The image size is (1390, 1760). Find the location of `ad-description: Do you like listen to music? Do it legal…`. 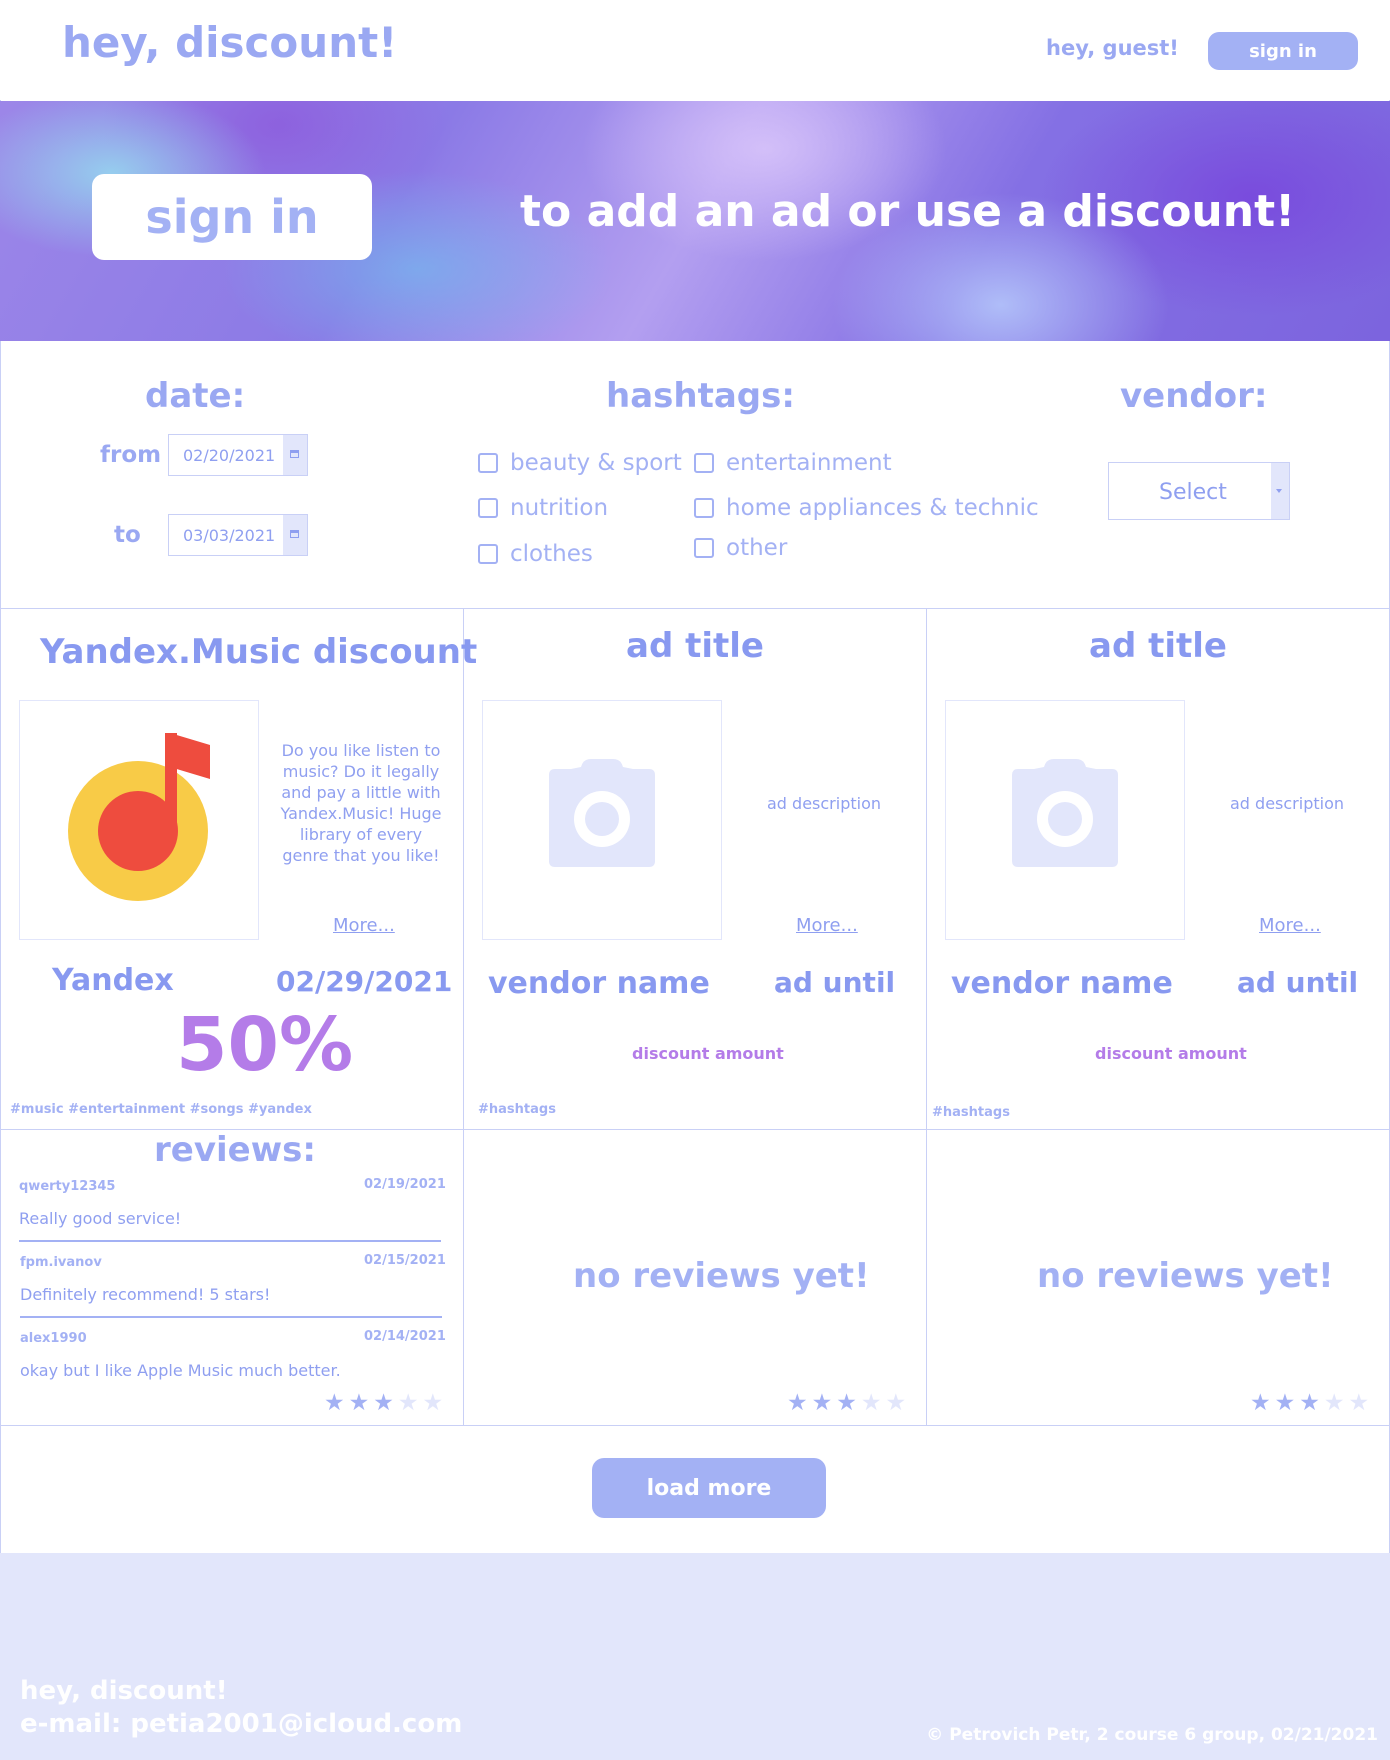

ad-description: Do you like listen to music? Do it legal… is located at coordinates (361, 803).